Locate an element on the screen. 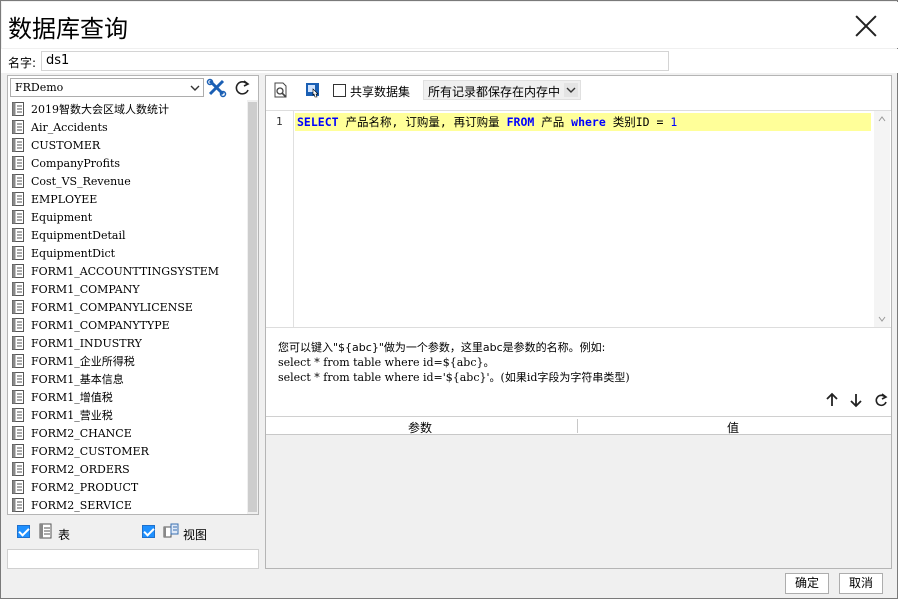  table-list-item: FORM2_PRODUCT is located at coordinates (128, 487).